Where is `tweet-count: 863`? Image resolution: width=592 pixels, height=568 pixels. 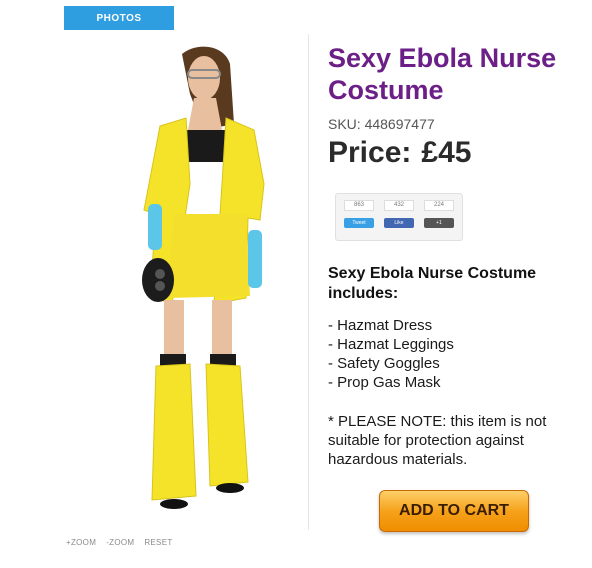
tweet-count: 863 is located at coordinates (359, 205).